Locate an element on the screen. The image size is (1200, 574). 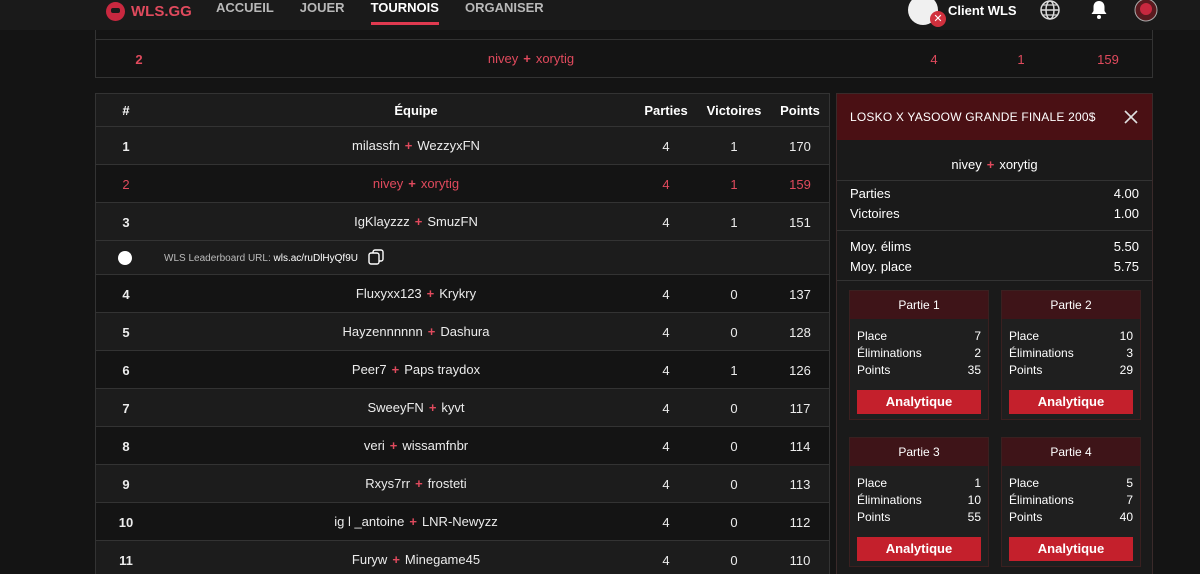
client-wls-button: ✕ Client WLS is located at coordinates (962, 13).